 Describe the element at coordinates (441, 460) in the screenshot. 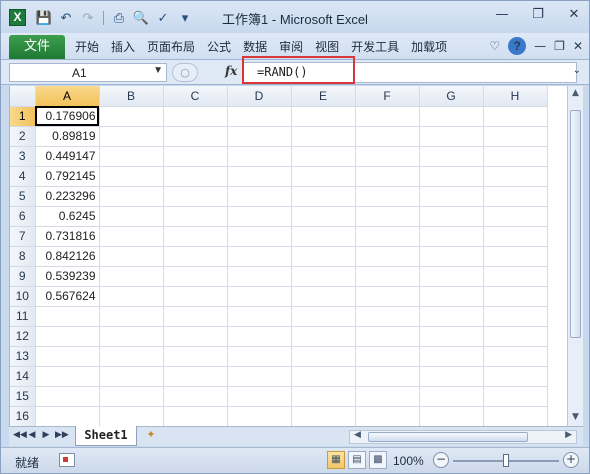

I see `zoom-out-icon: −` at that location.